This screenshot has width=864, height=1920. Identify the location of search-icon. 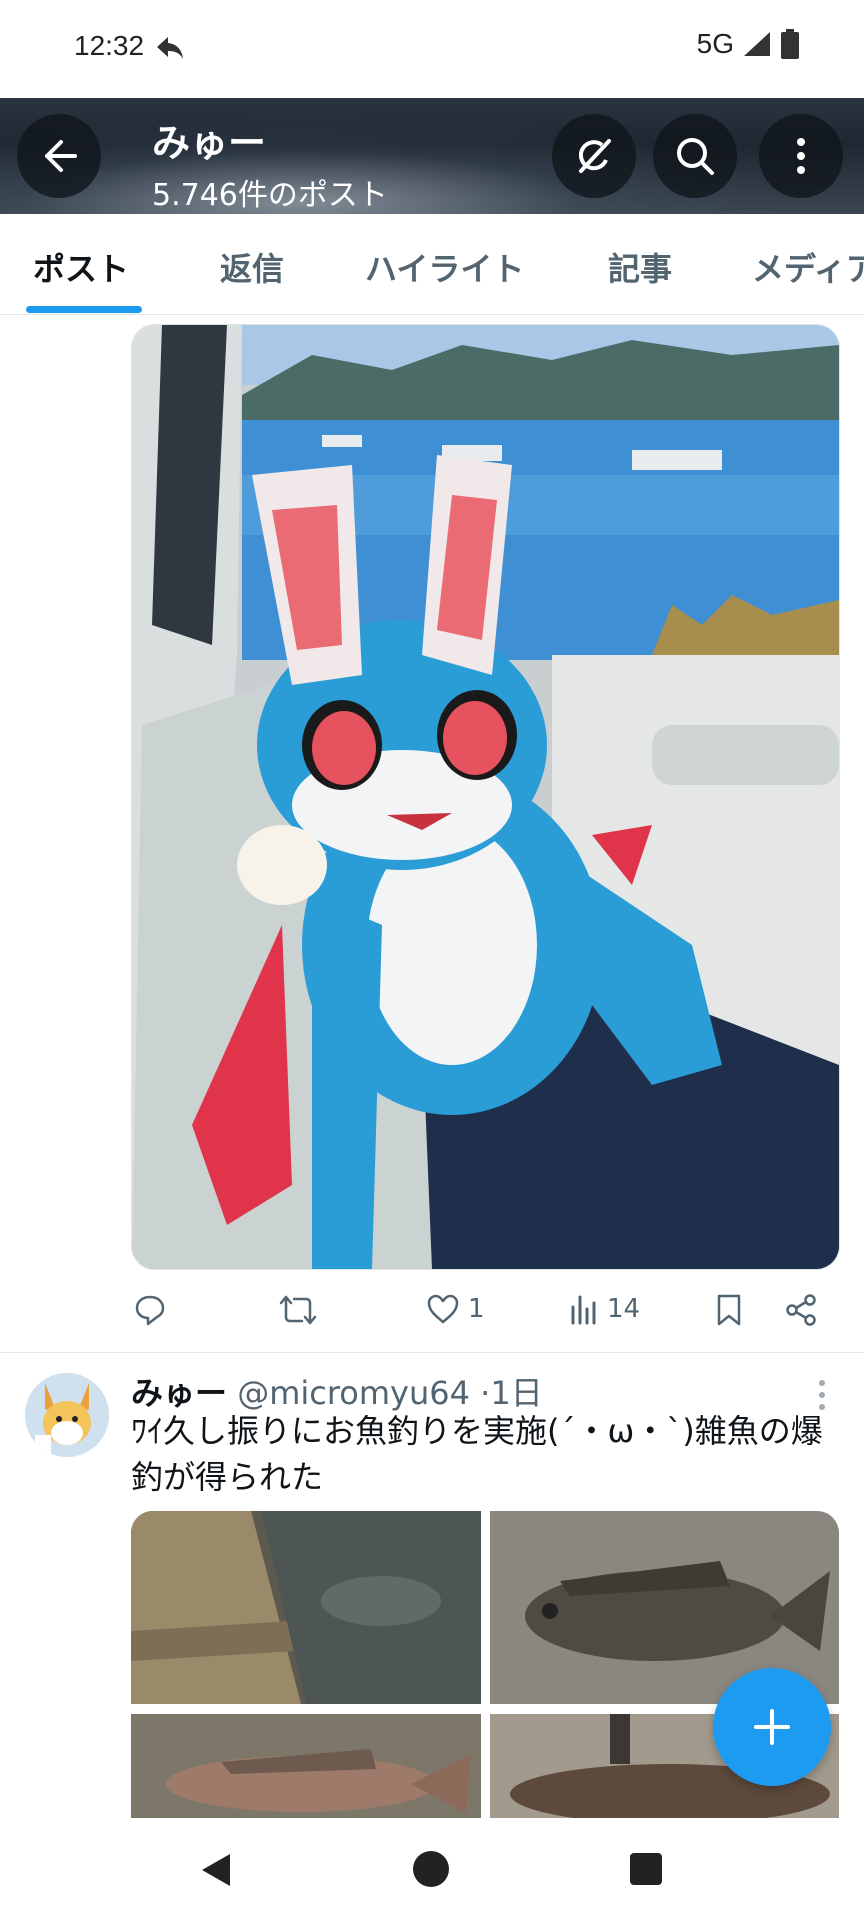
(695, 156).